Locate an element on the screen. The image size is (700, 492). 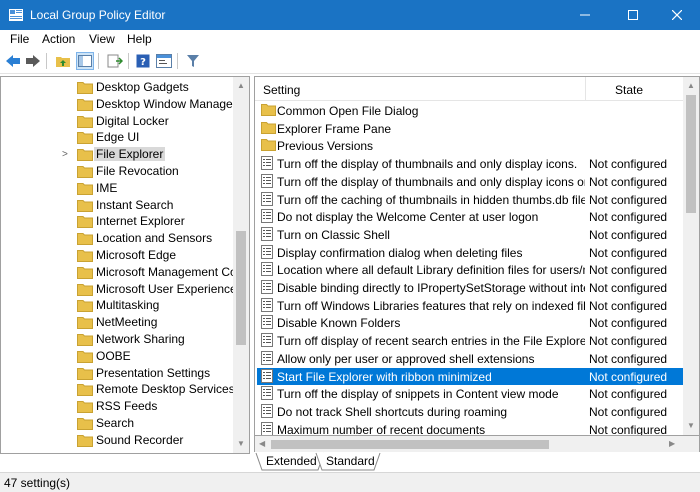
horizontal-scroll-thumb is located at coordinates (410, 444).